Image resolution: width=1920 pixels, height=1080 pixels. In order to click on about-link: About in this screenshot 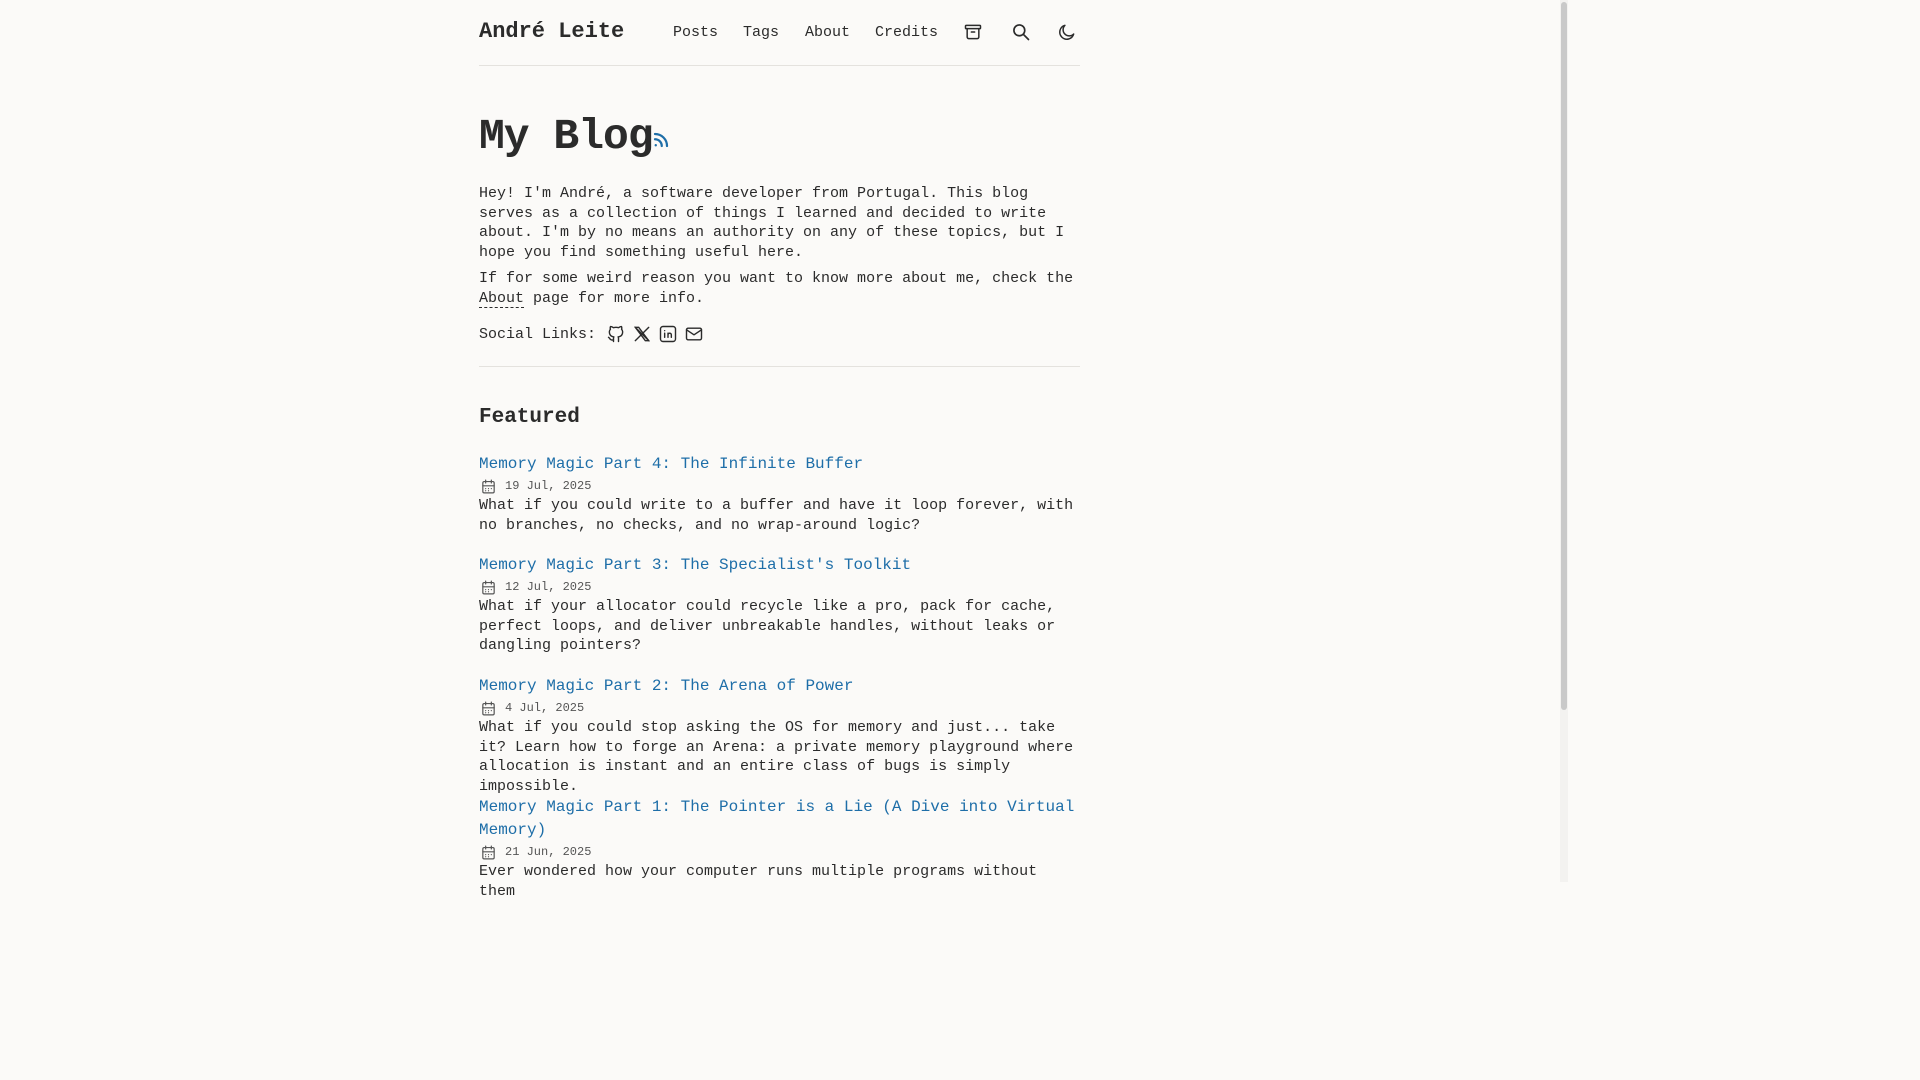, I will do `click(502, 298)`.